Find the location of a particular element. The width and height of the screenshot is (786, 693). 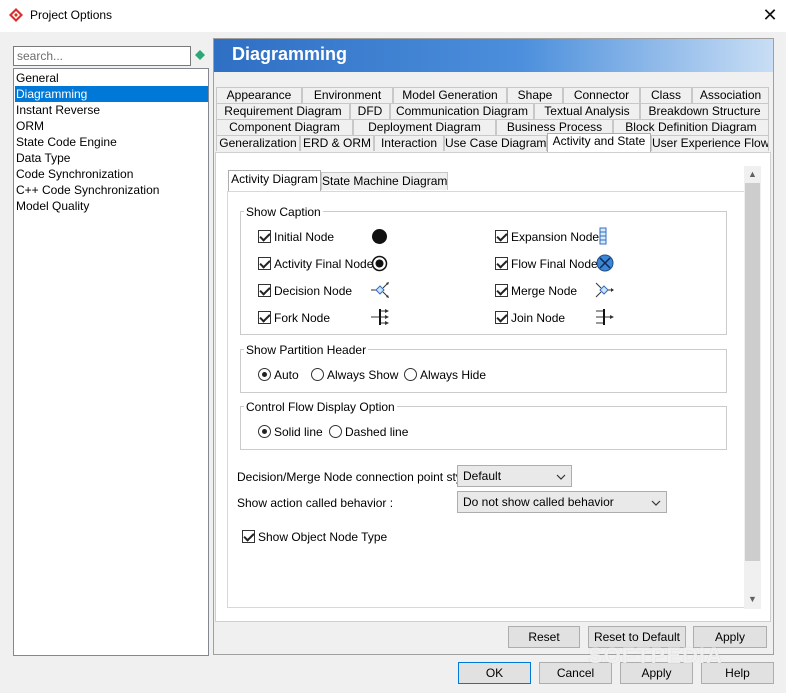

connection-style-select: Default is located at coordinates (514, 476).